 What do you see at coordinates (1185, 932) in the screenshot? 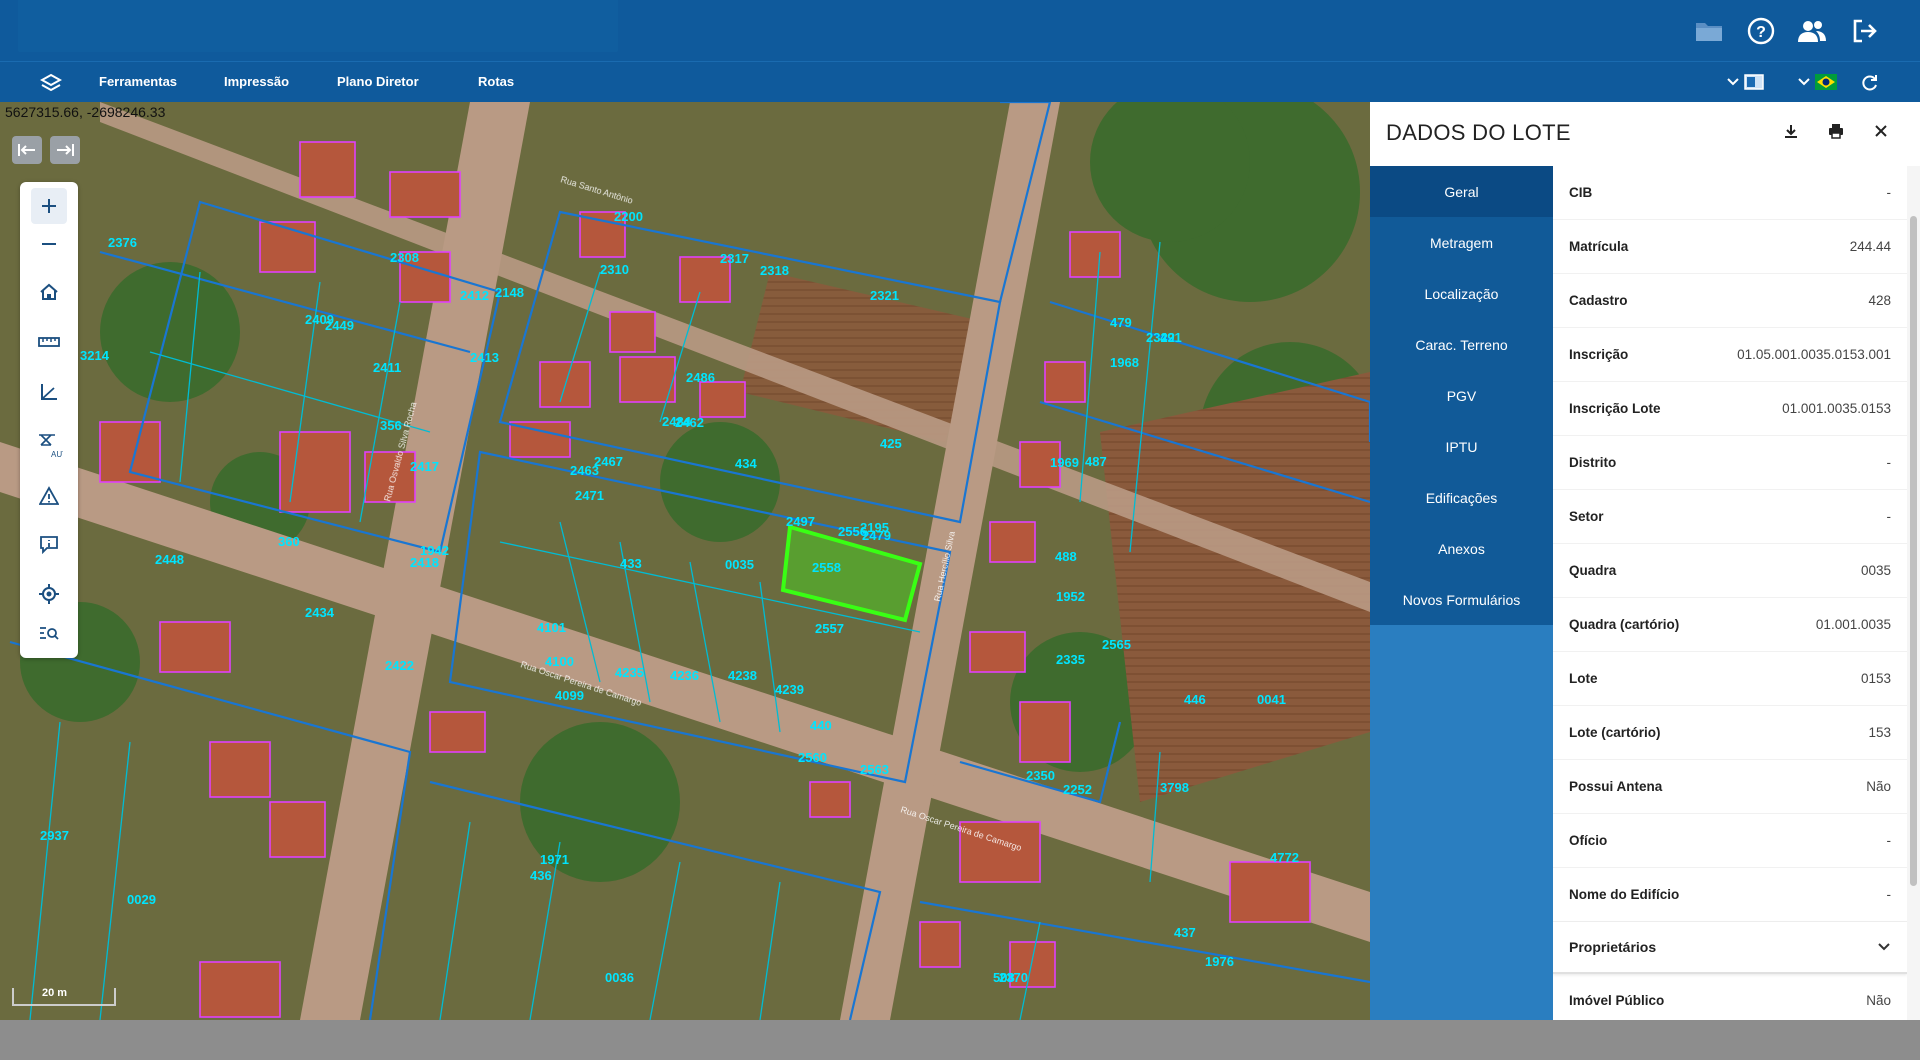
I see `lot-number-label: 437` at bounding box center [1185, 932].